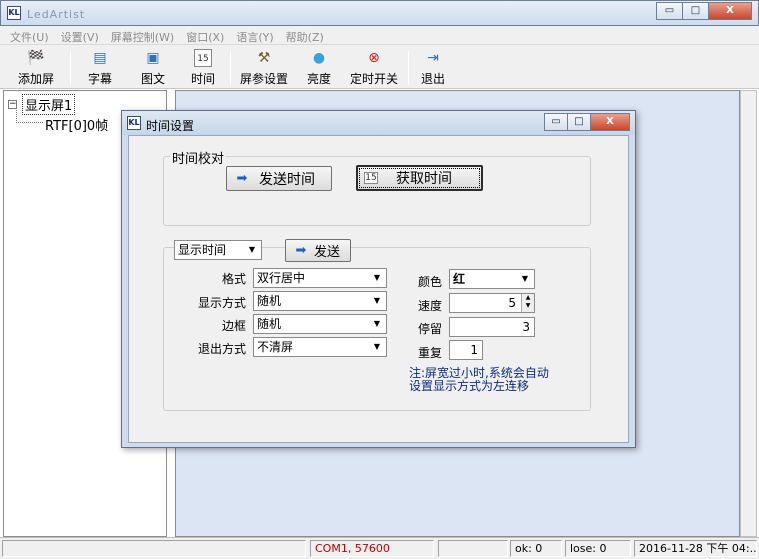 Image resolution: width=759 pixels, height=559 pixels. Describe the element at coordinates (730, 11) in the screenshot. I see `close-button: X` at that location.